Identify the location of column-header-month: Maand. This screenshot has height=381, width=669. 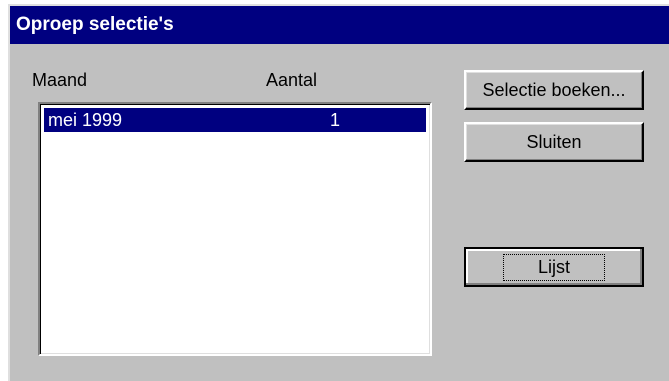
(59, 80).